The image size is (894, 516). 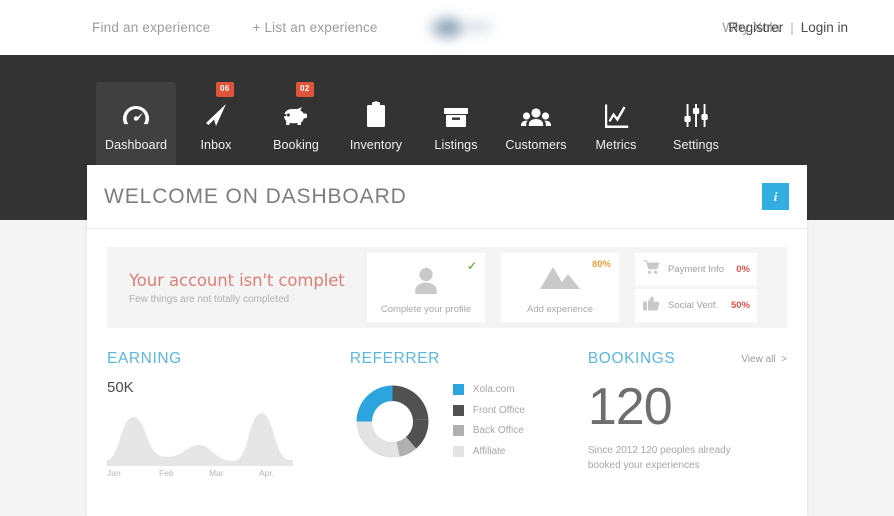 What do you see at coordinates (267, 473) in the screenshot?
I see `earning-tick-apr: Apr.` at bounding box center [267, 473].